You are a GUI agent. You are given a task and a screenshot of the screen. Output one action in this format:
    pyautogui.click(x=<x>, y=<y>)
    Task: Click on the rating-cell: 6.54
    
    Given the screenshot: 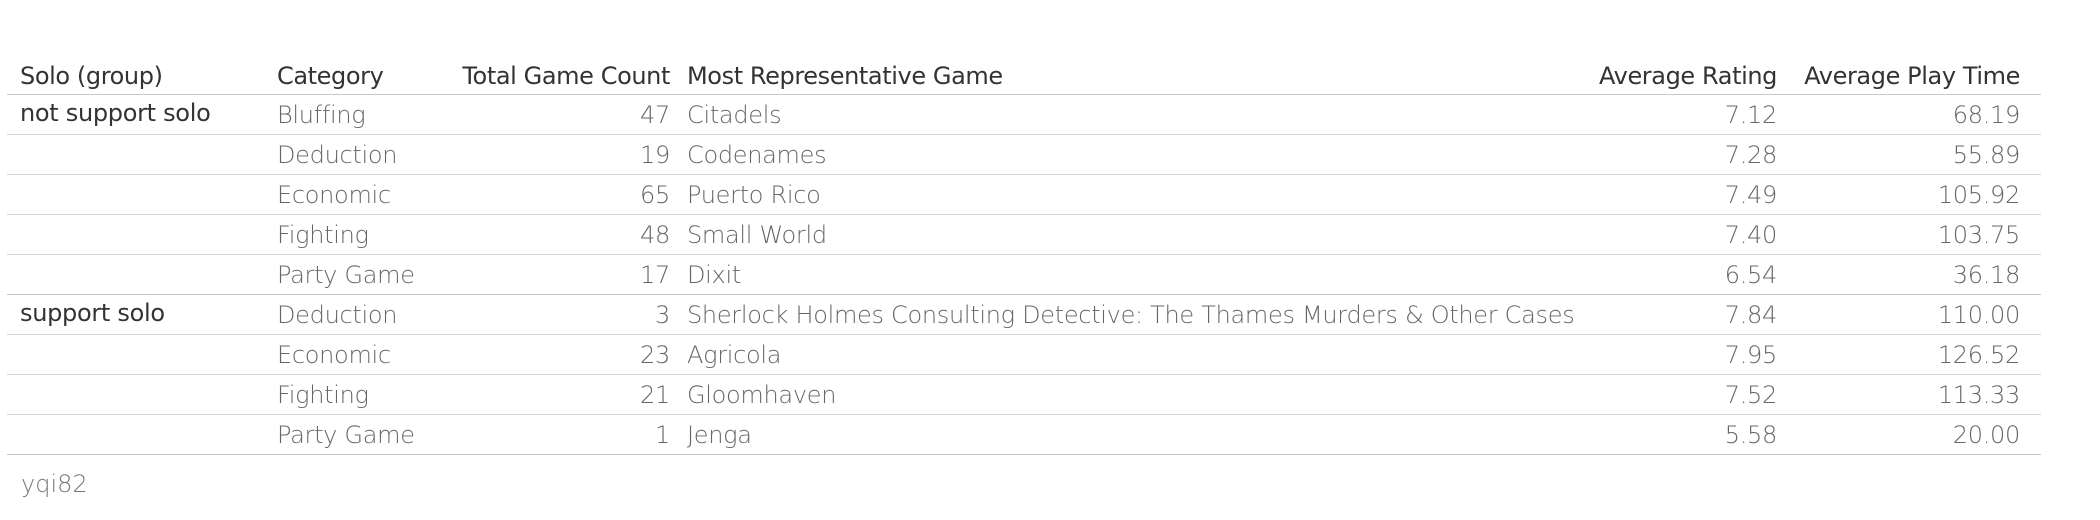 What is the action you would take?
    pyautogui.click(x=1672, y=275)
    